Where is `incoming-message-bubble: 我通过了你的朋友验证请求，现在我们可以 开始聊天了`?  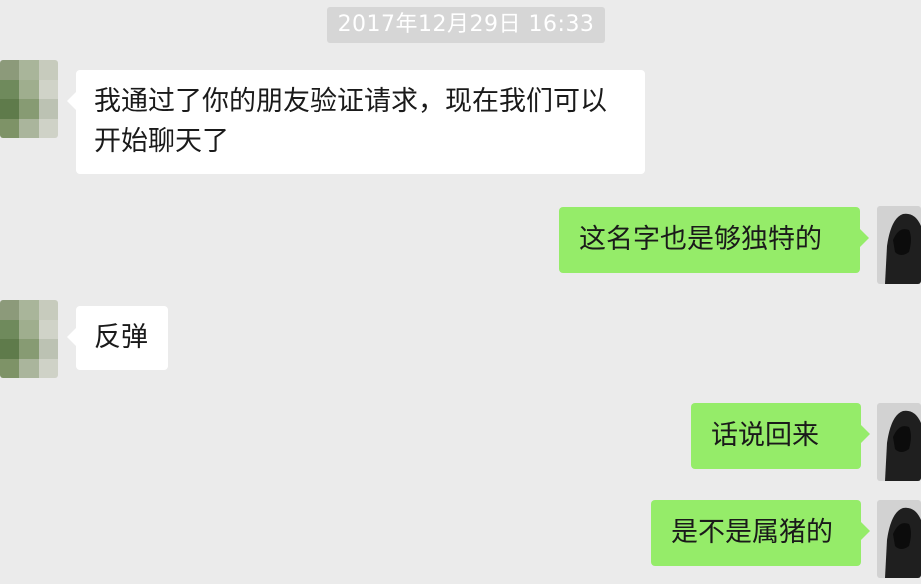
incoming-message-bubble: 我通过了你的朋友验证请求，现在我们可以 开始聊天了 is located at coordinates (356, 122).